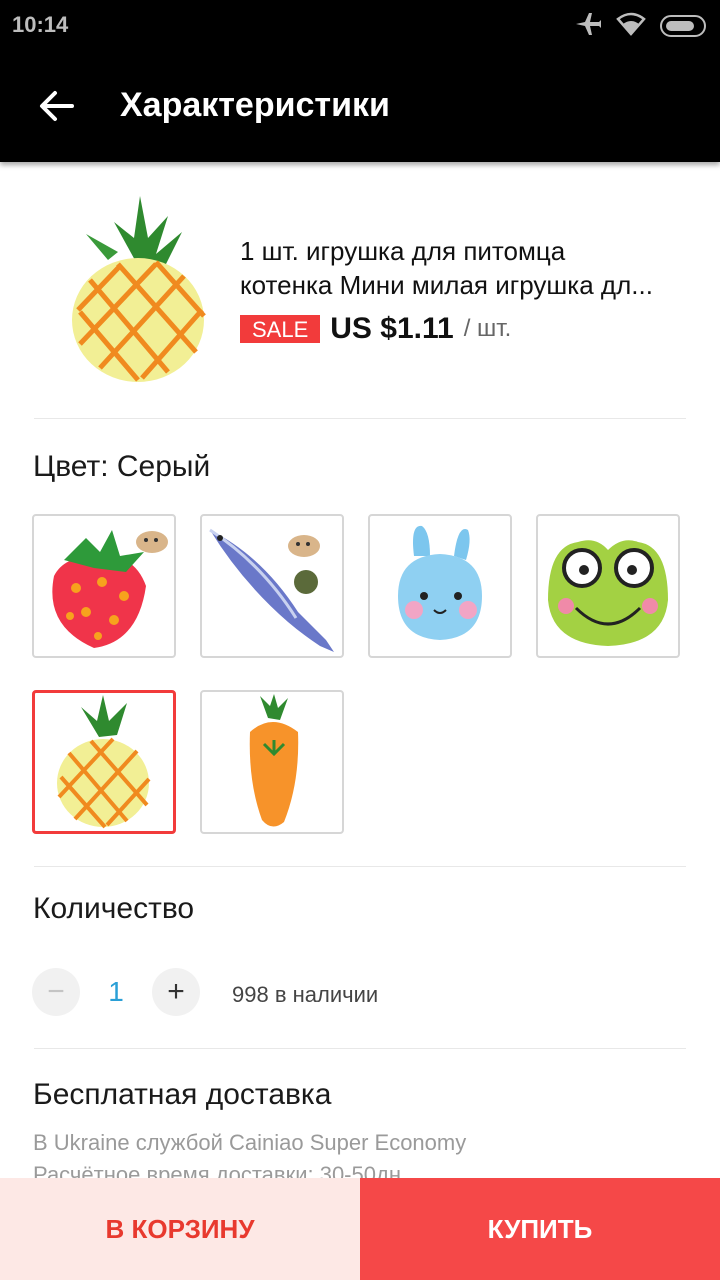 The height and width of the screenshot is (1280, 720). What do you see at coordinates (540, 1229) in the screenshot?
I see `buy-button: КУПИТЬ` at bounding box center [540, 1229].